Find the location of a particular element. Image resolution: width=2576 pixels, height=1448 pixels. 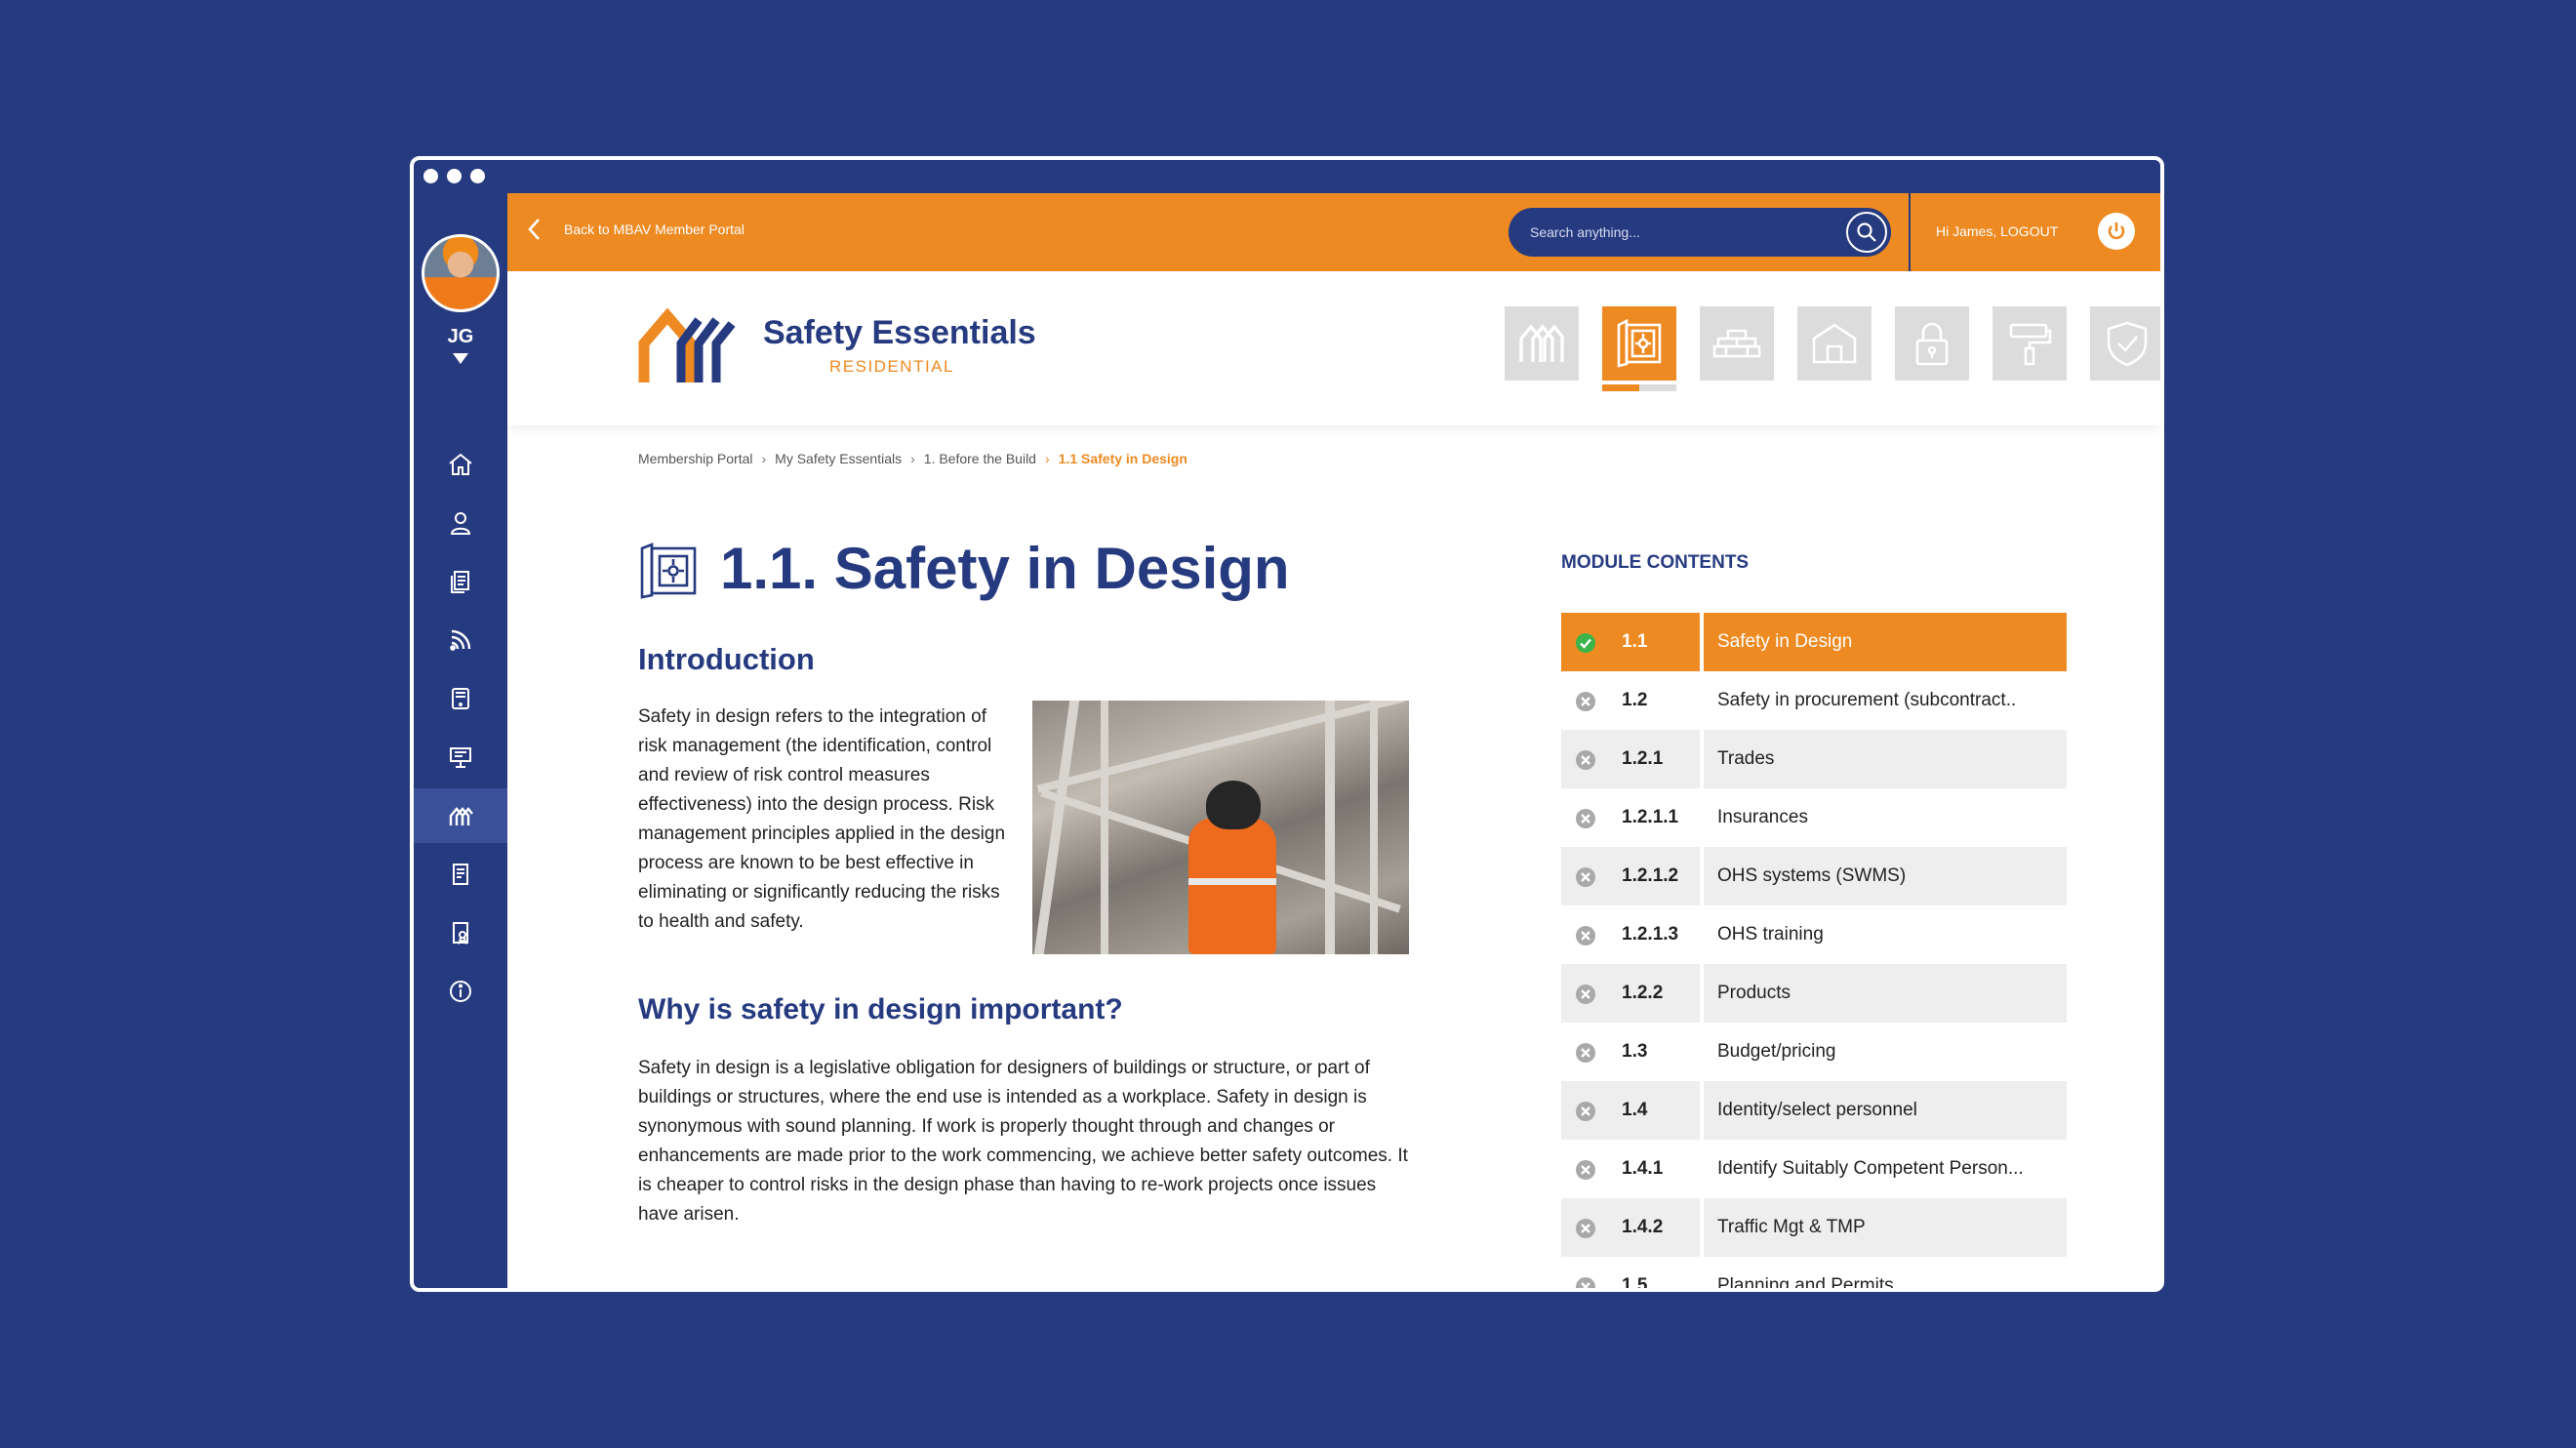

module-item-label: Safety in procurement (subcontract.. is located at coordinates (1867, 700).